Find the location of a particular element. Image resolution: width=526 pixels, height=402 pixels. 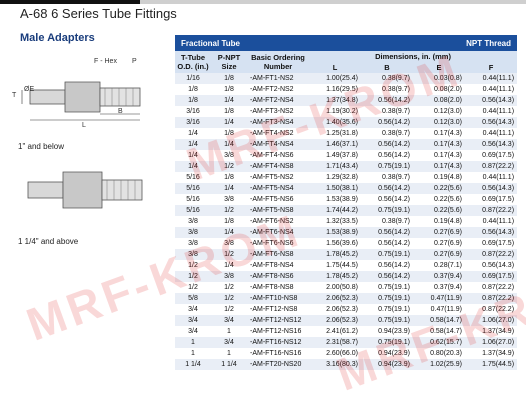

dim-e-cell: 0.12(3.0) is located at coordinates (439, 111).